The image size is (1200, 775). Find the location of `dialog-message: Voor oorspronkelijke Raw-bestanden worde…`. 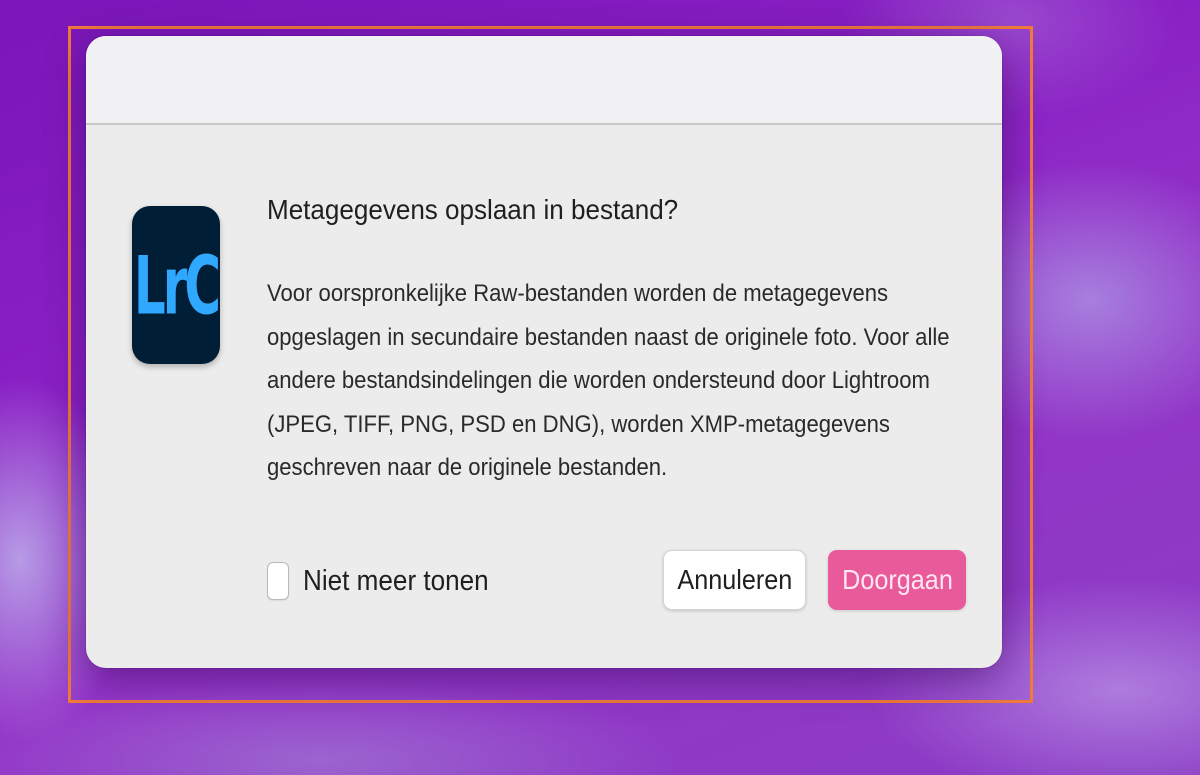

dialog-message: Voor oorspronkelijke Raw-bestanden worde… is located at coordinates (608, 380).